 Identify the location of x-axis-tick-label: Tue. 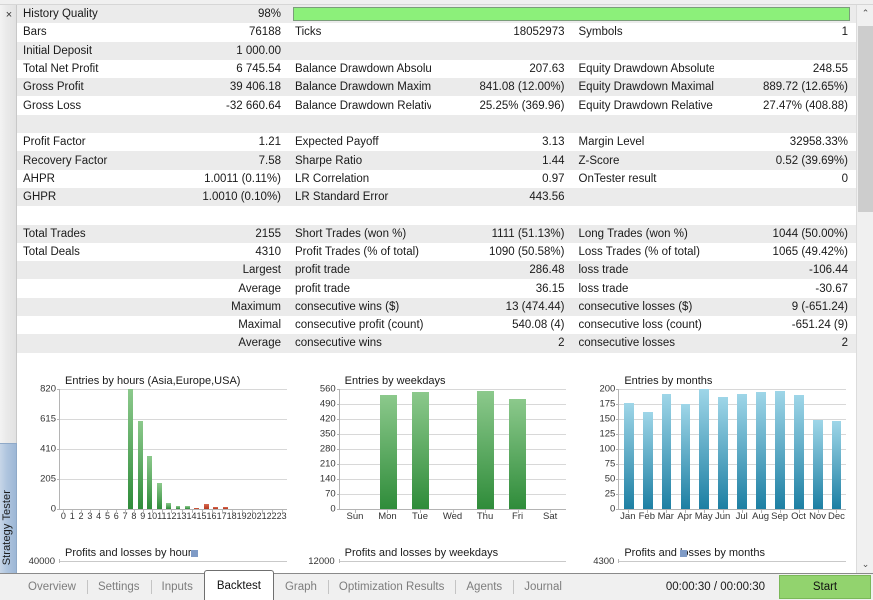
(420, 516).